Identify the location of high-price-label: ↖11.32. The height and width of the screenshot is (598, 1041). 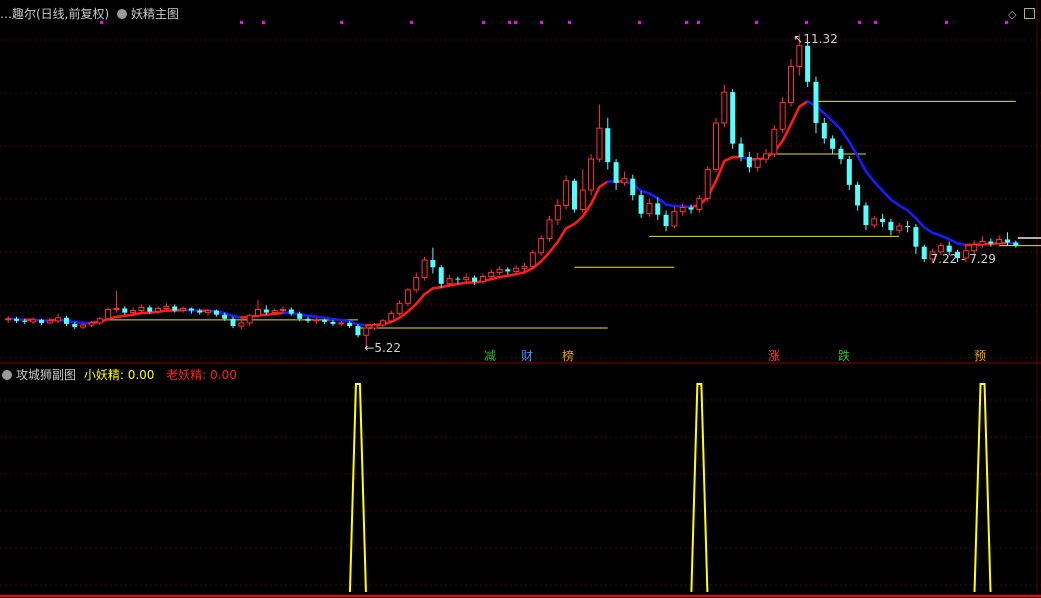
(815, 39).